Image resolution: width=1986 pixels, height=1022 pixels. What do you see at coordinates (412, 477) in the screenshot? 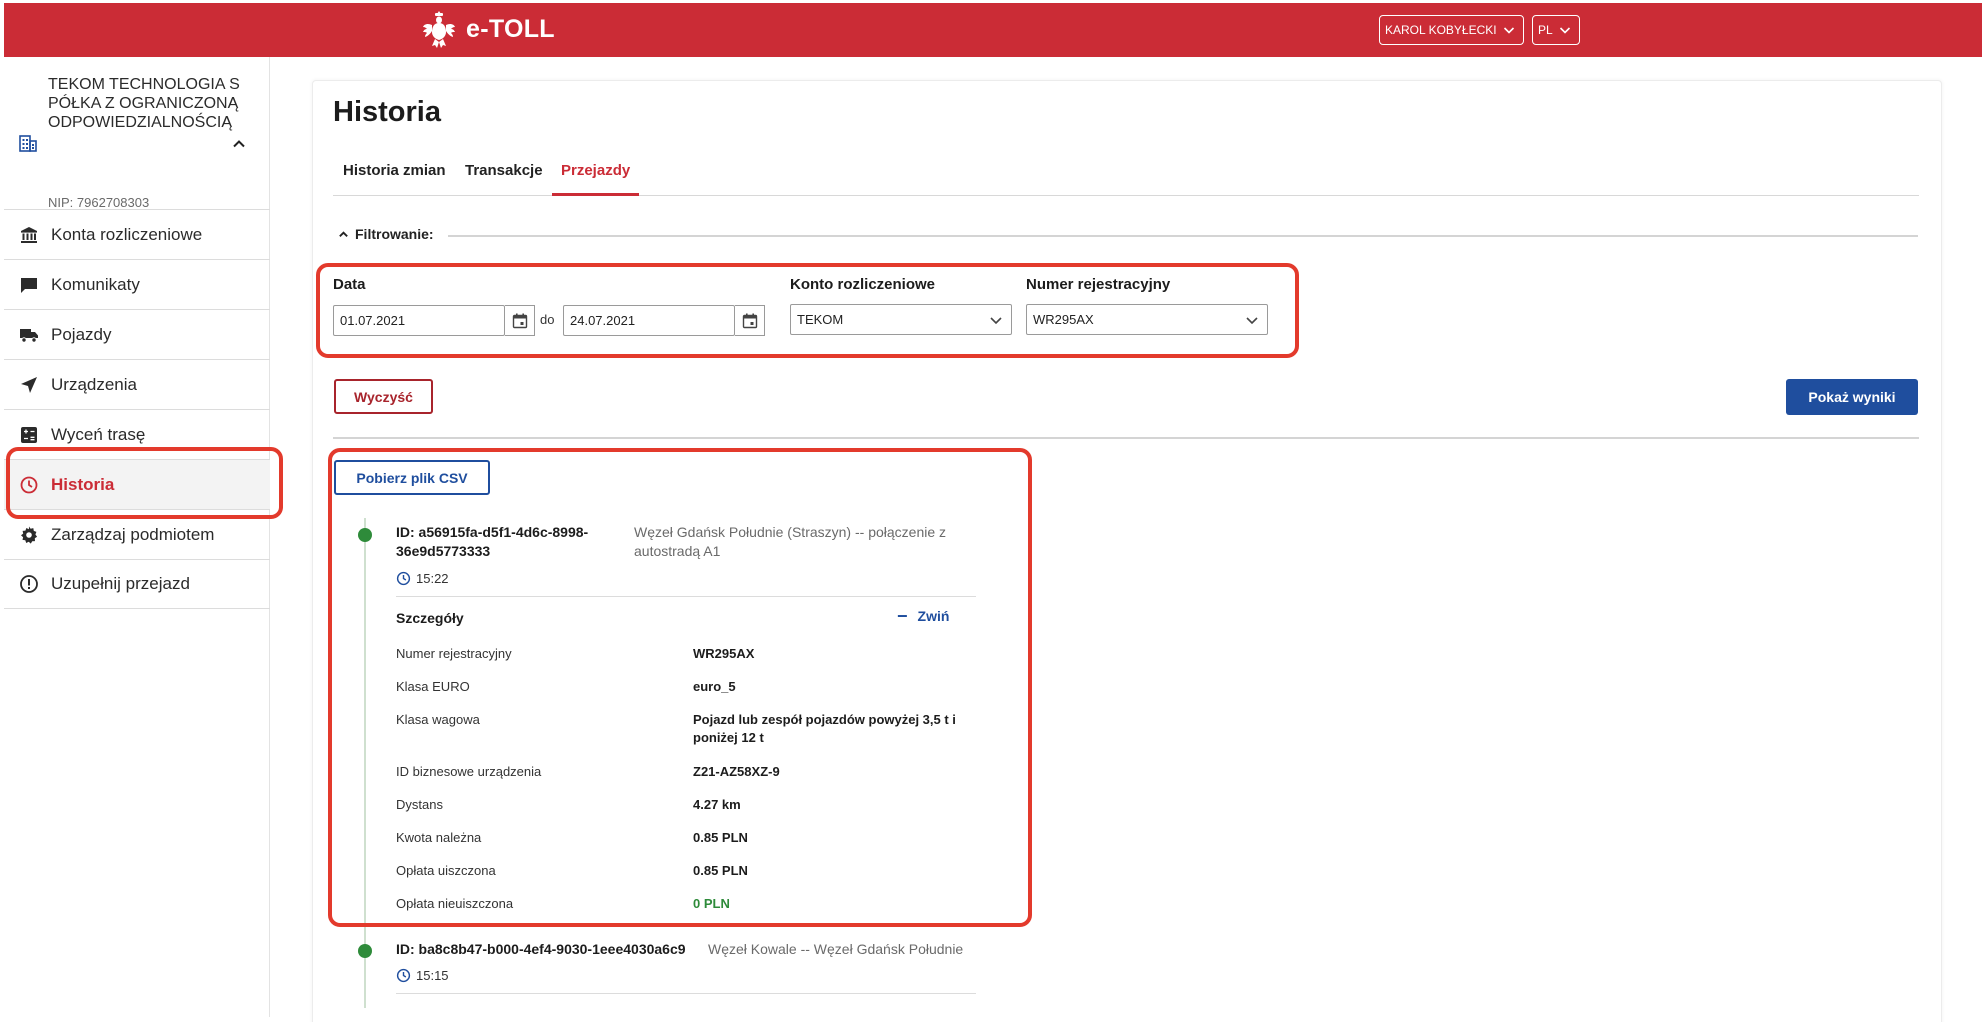
I see `download-csv-button: Pobierz plik CSV` at bounding box center [412, 477].